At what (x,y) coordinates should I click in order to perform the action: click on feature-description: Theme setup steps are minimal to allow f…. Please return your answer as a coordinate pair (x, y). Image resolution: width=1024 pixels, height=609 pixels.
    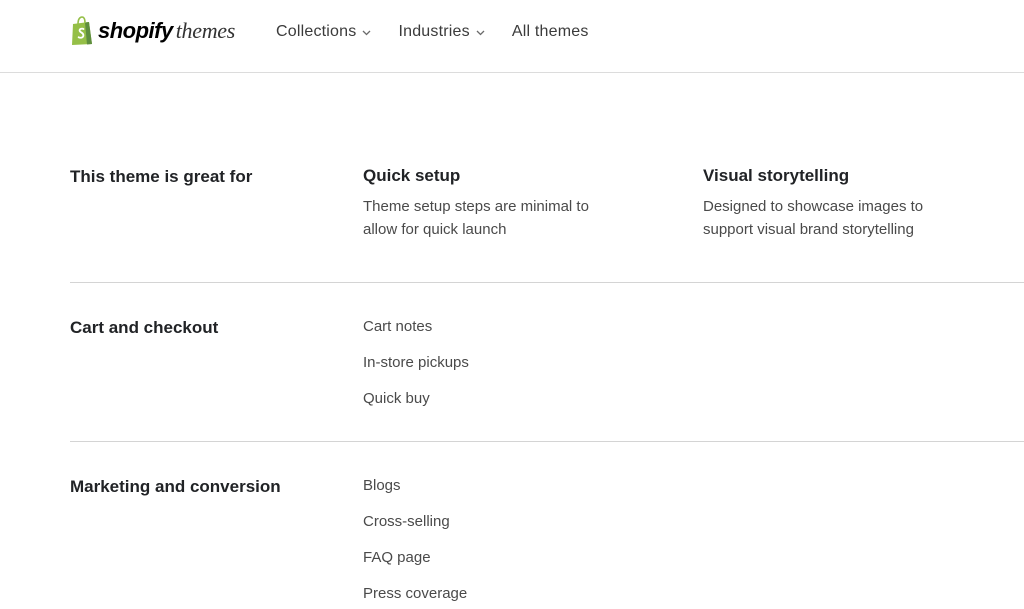
    Looking at the image, I should click on (476, 218).